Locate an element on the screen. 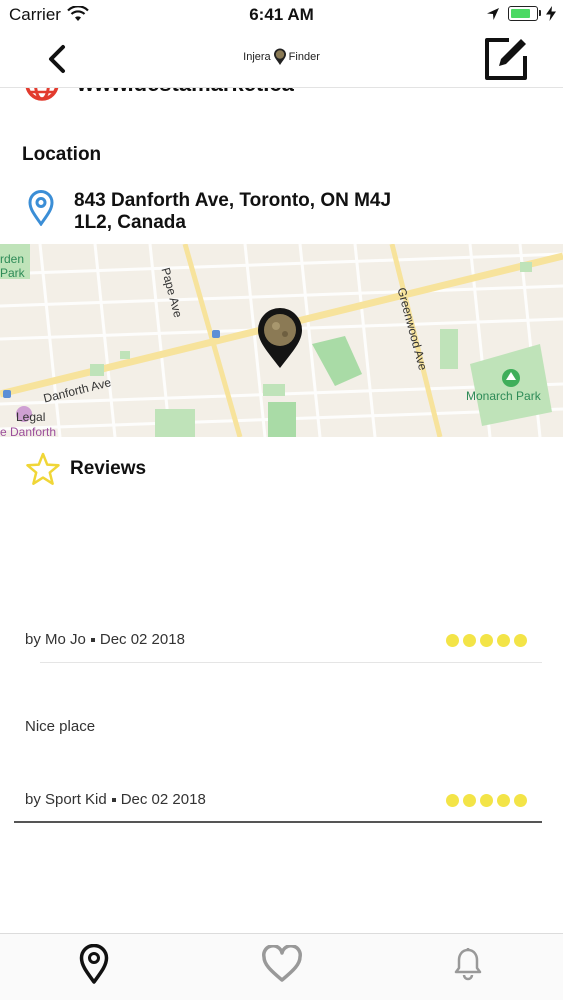 This screenshot has height=1000, width=563. edit-icon is located at coordinates (506, 59).